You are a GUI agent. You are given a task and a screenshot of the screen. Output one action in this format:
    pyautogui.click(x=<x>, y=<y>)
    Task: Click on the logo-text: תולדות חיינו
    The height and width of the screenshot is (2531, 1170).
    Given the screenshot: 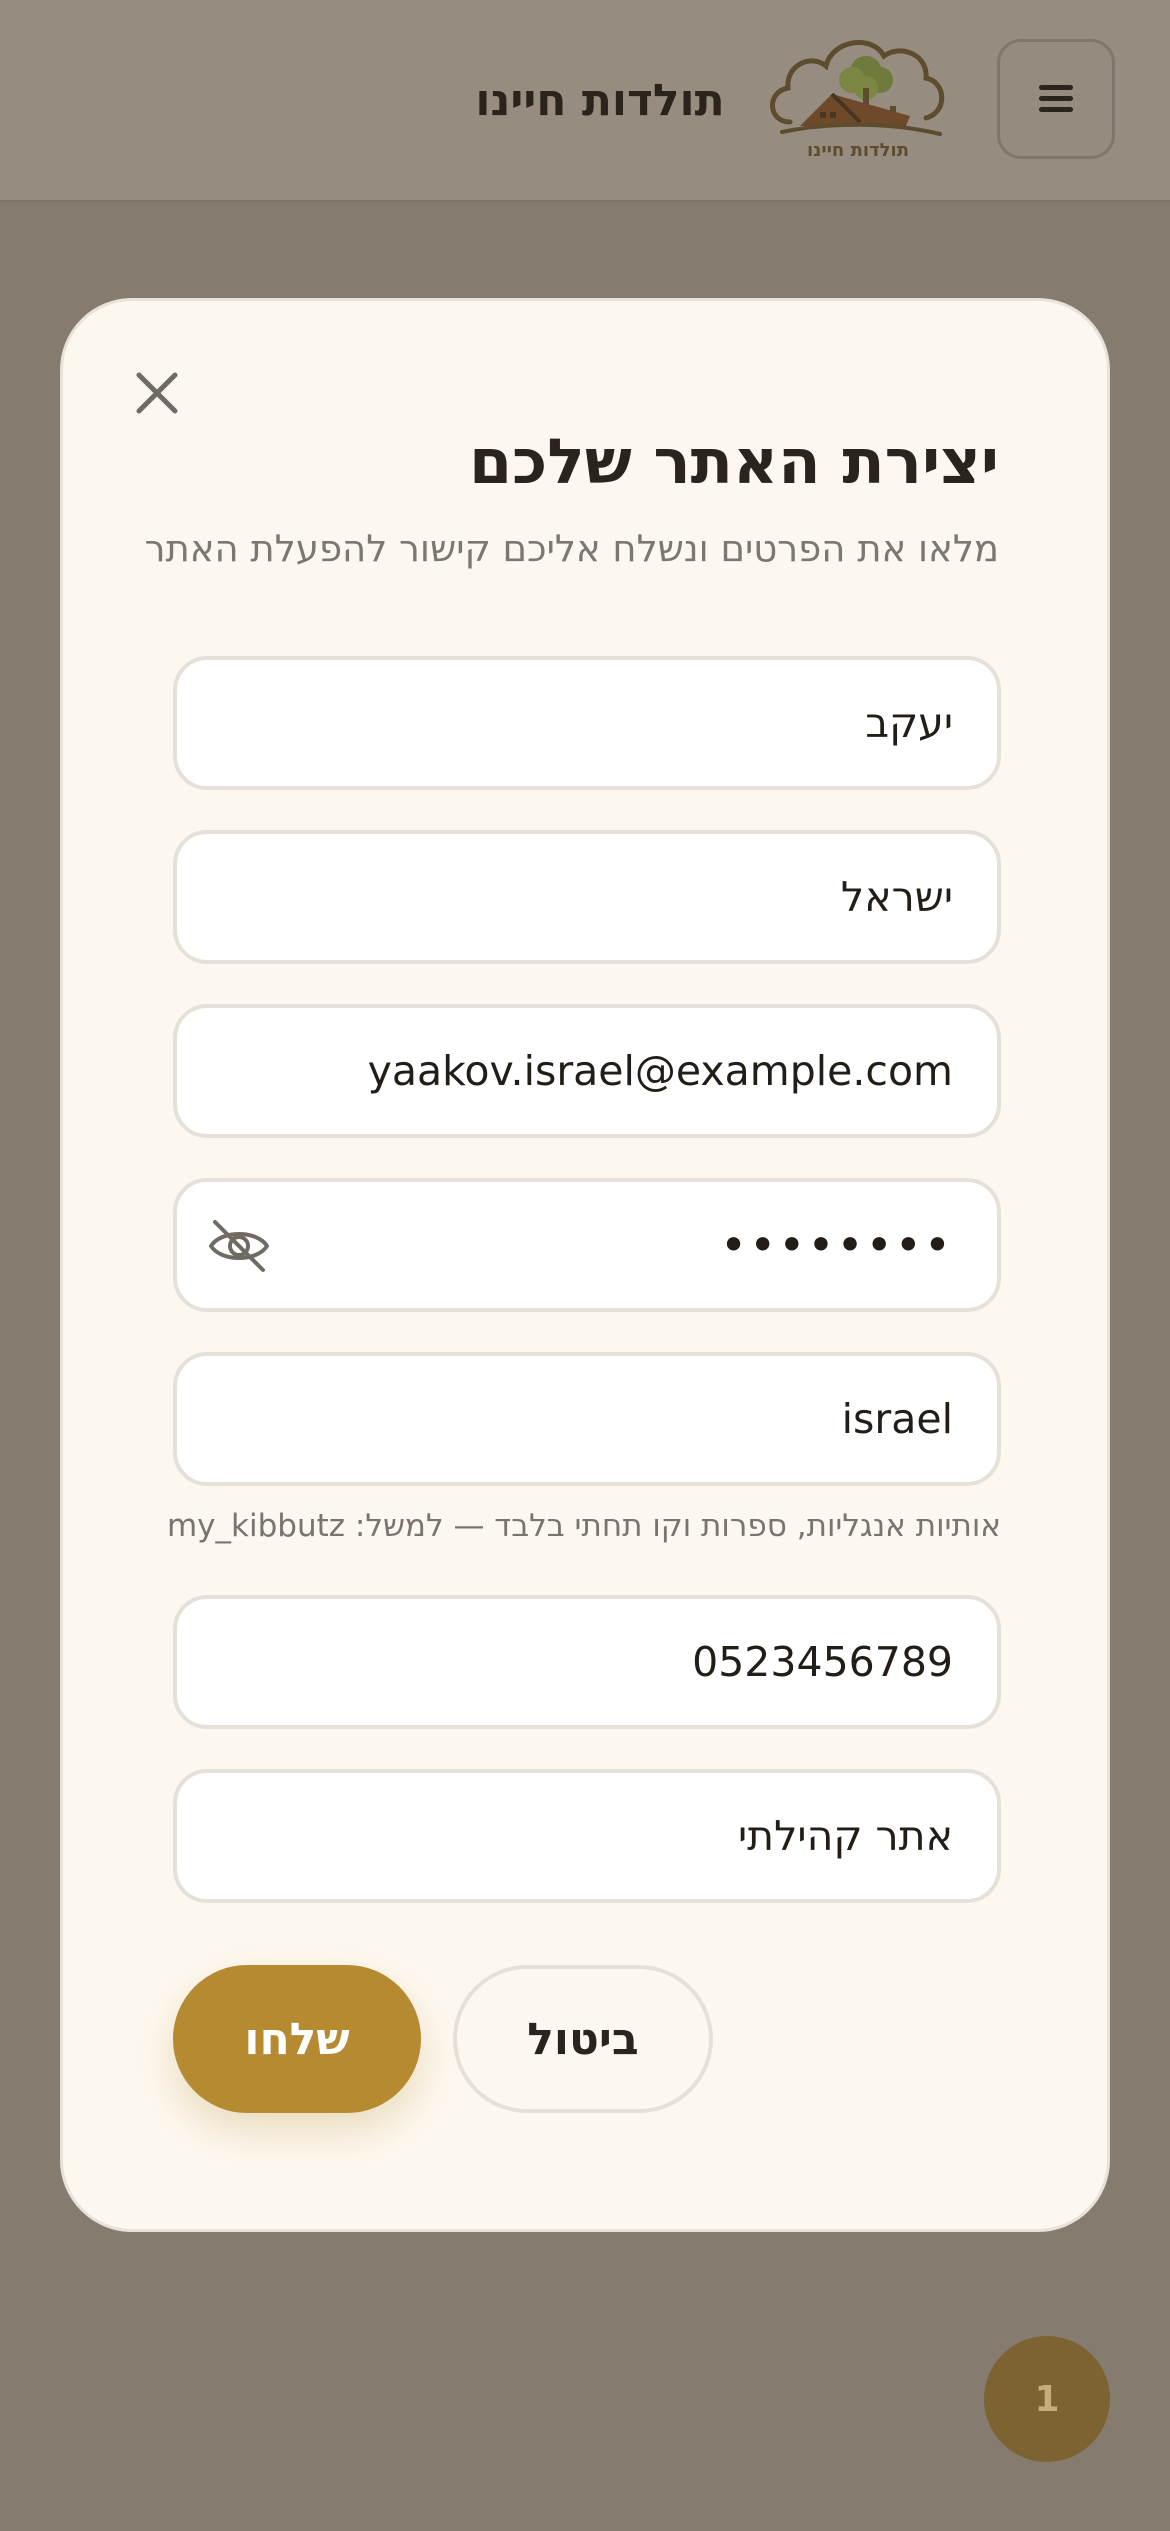 What is the action you would take?
    pyautogui.click(x=858, y=150)
    